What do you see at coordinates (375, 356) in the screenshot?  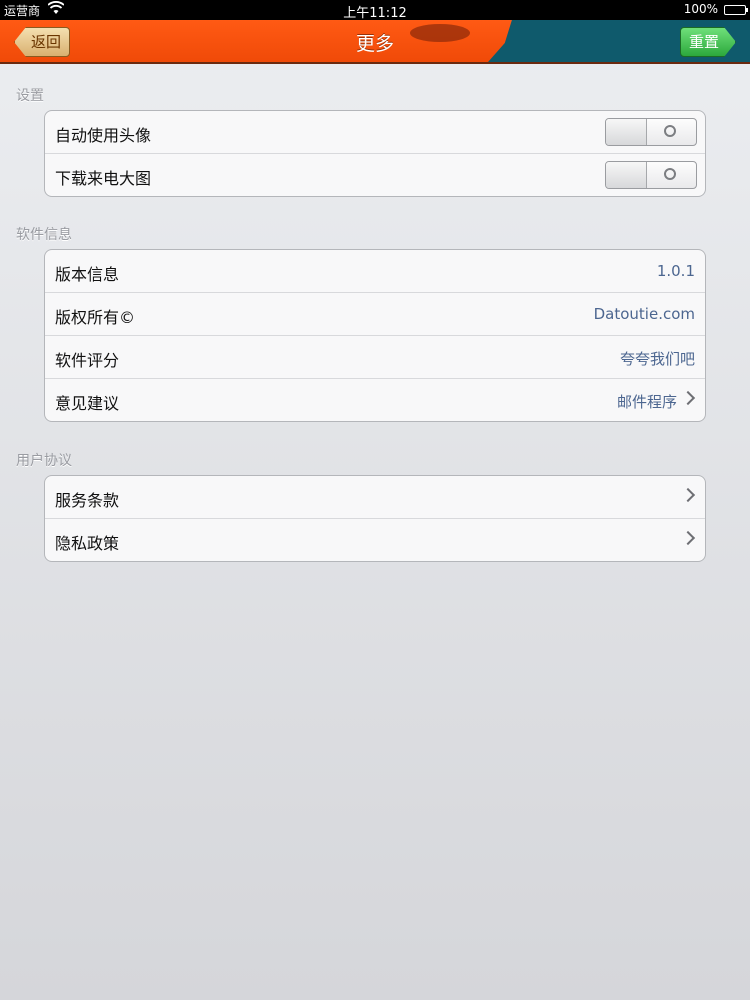 I see `info-row-rating: 软件评分 夸夸我们吧` at bounding box center [375, 356].